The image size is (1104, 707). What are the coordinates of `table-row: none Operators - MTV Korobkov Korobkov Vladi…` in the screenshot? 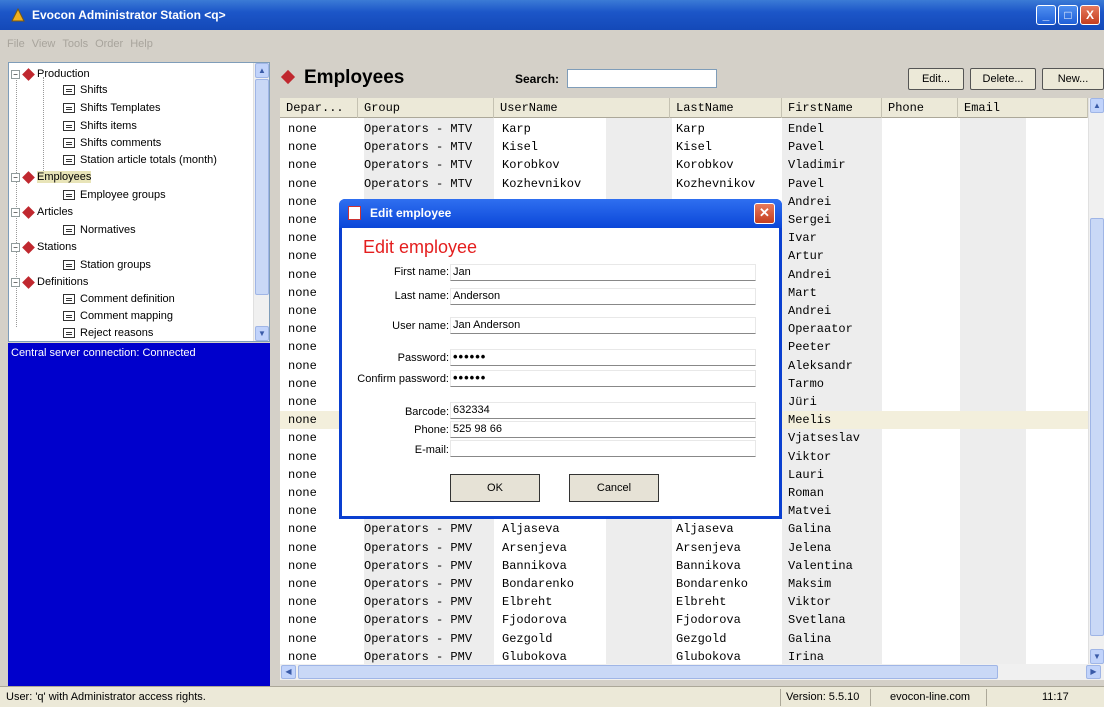 It's located at (684, 165).